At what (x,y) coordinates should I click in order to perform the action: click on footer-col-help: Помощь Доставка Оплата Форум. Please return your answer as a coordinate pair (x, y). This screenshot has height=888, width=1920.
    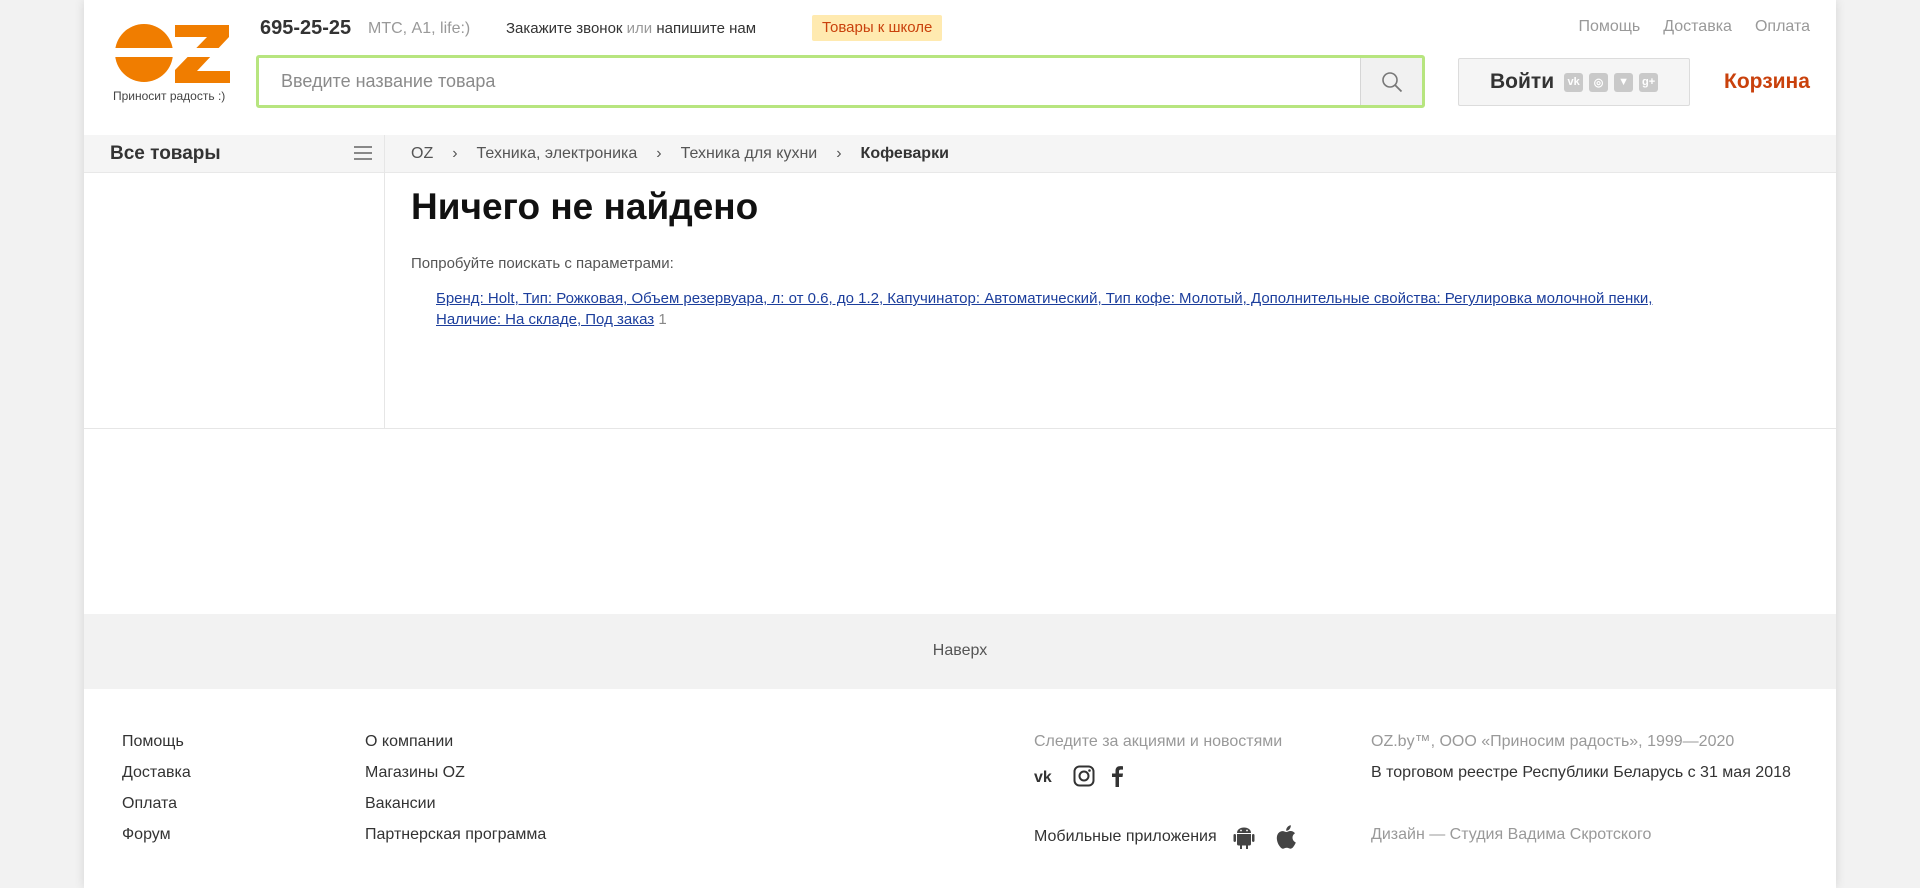
    Looking at the image, I should click on (156, 795).